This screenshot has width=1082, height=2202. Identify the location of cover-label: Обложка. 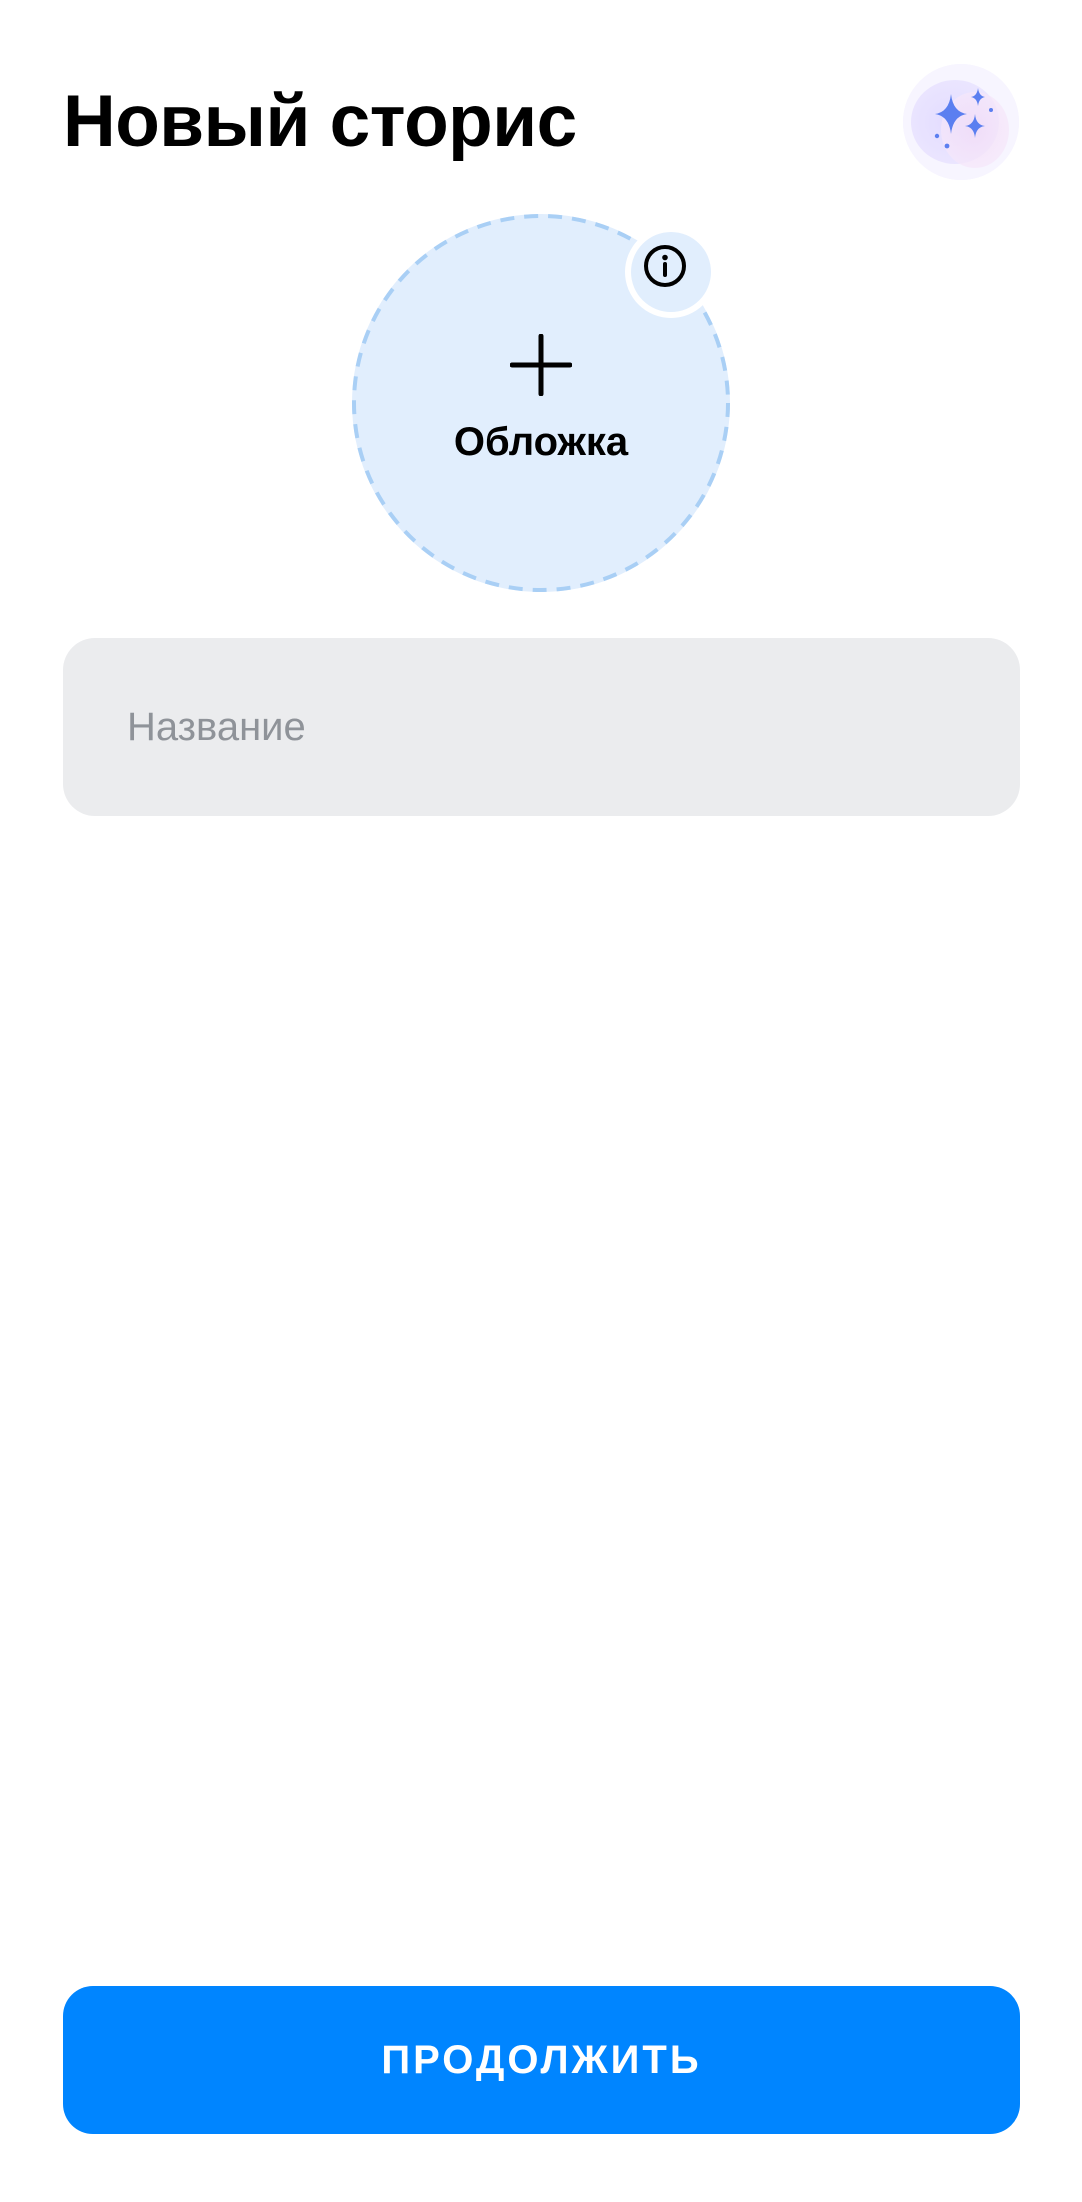
(541, 442).